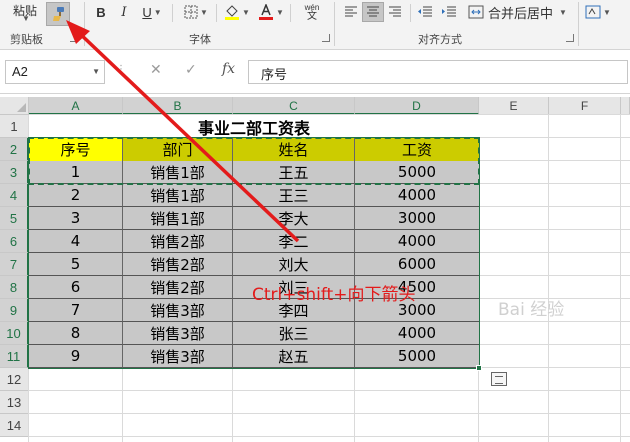 Image resolution: width=630 pixels, height=442 pixels. I want to click on italic-button: I, so click(124, 12).